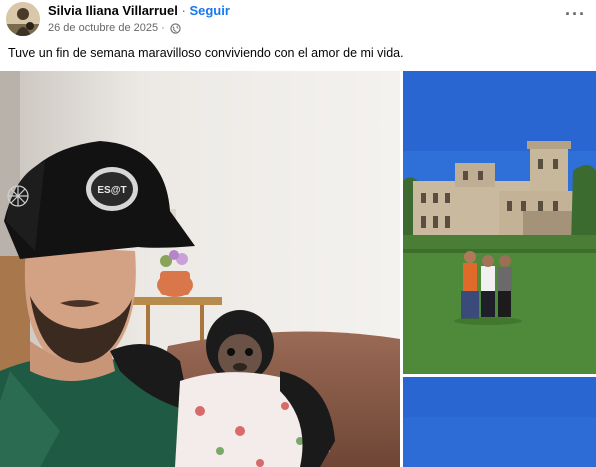  What do you see at coordinates (175, 28) in the screenshot?
I see `globe-icon` at bounding box center [175, 28].